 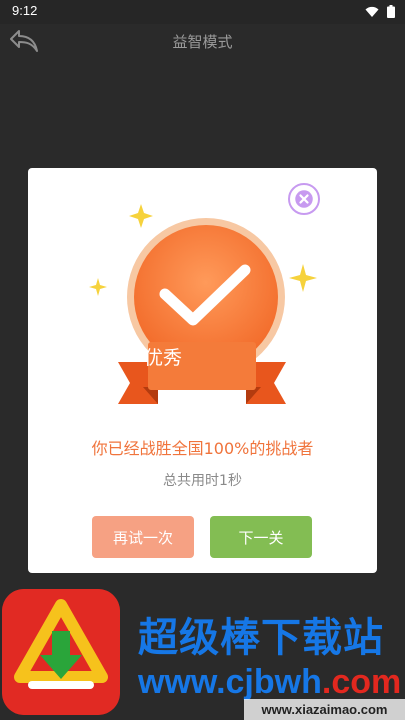 What do you see at coordinates (202, 12) in the screenshot?
I see `status-bar: 9:12` at bounding box center [202, 12].